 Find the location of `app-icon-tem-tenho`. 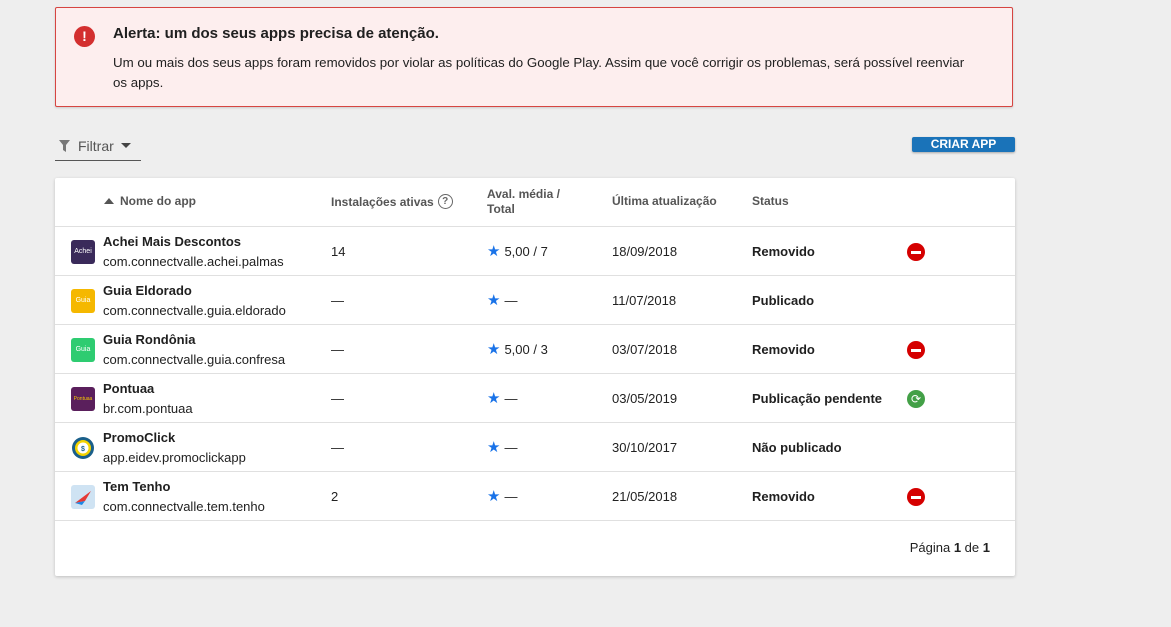

app-icon-tem-tenho is located at coordinates (83, 497).